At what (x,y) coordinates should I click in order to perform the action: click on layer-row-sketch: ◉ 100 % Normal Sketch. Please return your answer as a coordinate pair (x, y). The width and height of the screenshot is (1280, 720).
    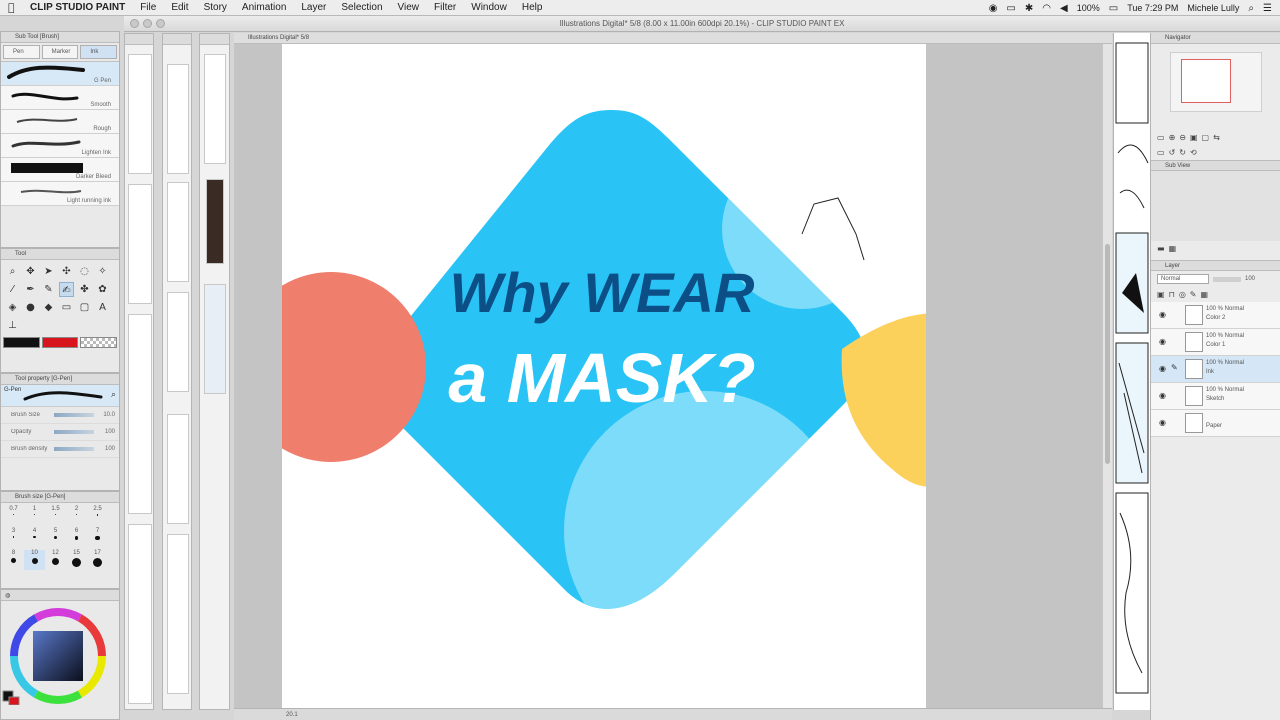
    Looking at the image, I should click on (1215, 396).